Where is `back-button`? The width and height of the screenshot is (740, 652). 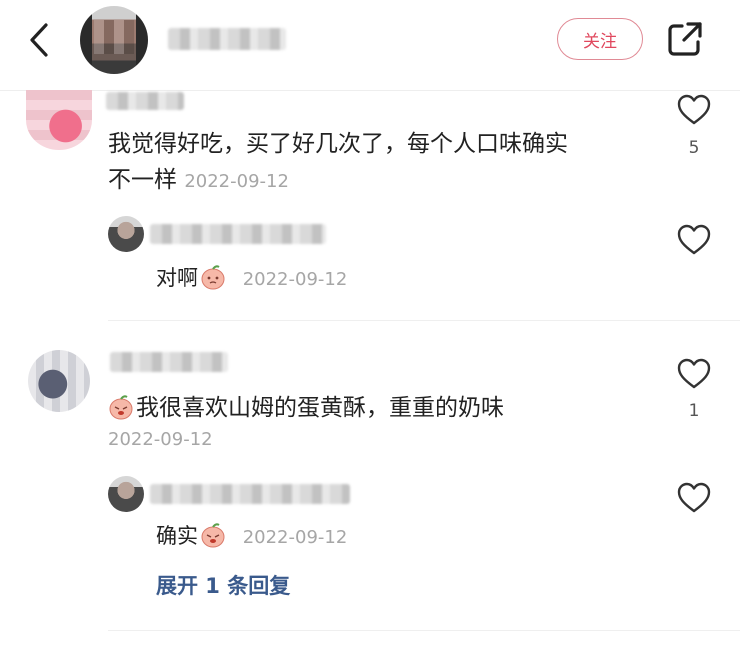
back-button is located at coordinates (39, 40).